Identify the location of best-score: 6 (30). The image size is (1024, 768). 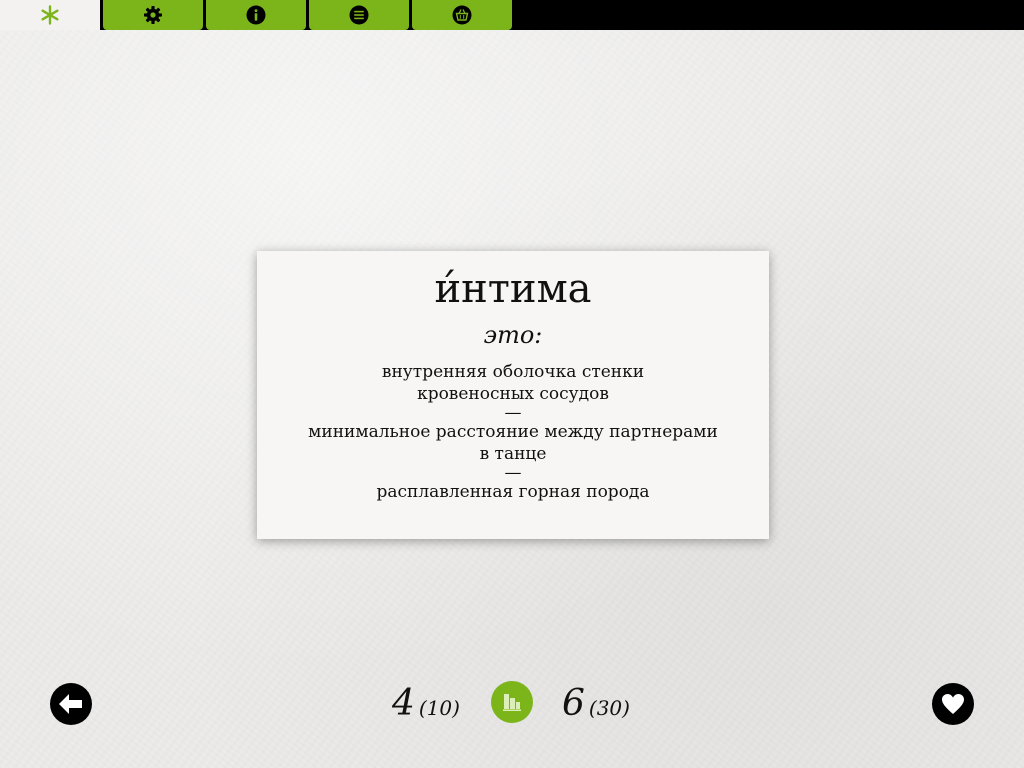
(596, 704).